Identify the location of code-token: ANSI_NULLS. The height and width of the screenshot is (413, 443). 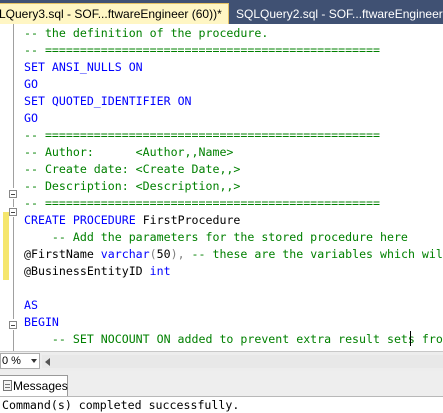
(90, 67).